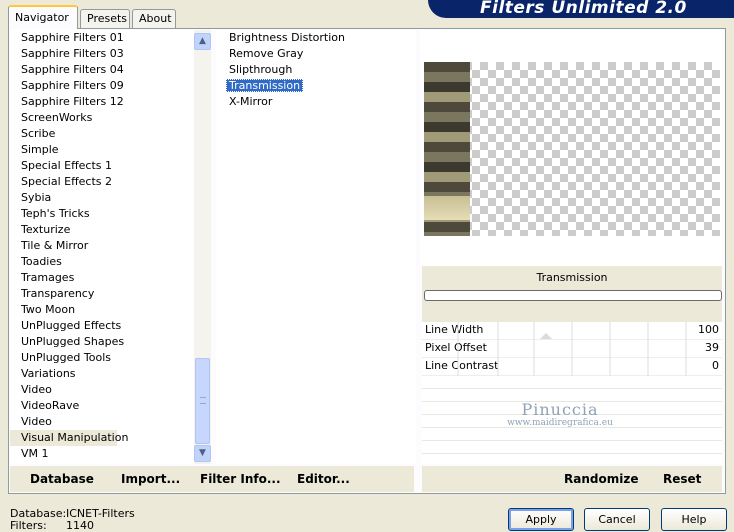 The width and height of the screenshot is (734, 532). I want to click on category-scrollbar: ▲ ▼, so click(202, 247).